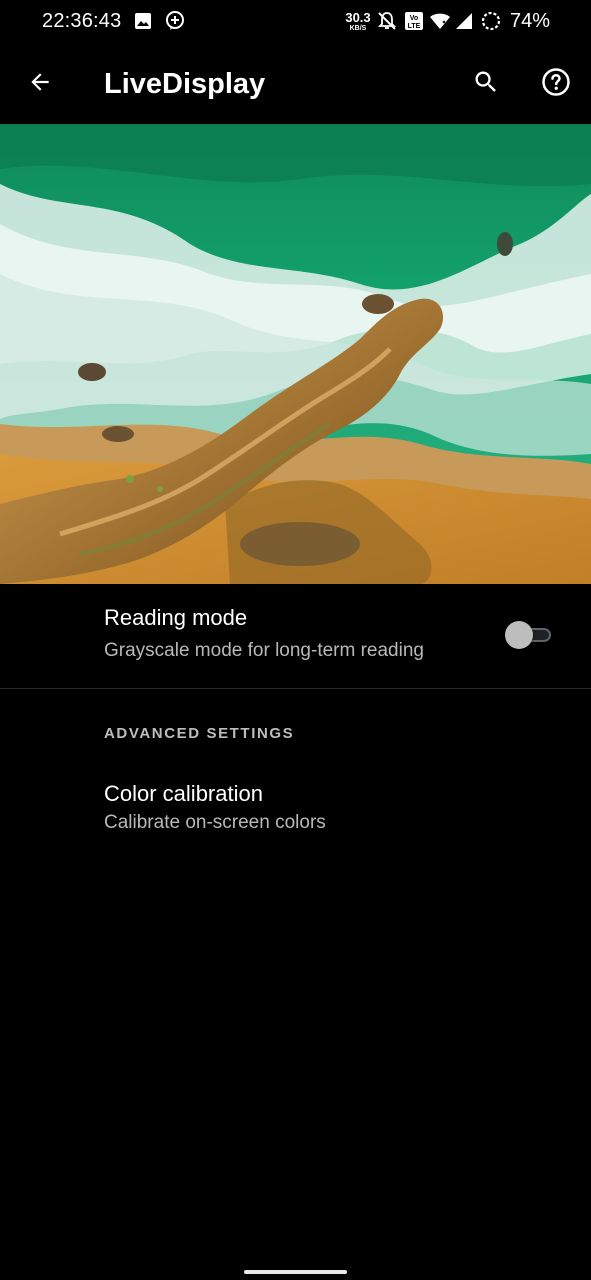 This screenshot has height=1280, width=591. Describe the element at coordinates (414, 18) in the screenshot. I see `svg-text: Vo` at that location.